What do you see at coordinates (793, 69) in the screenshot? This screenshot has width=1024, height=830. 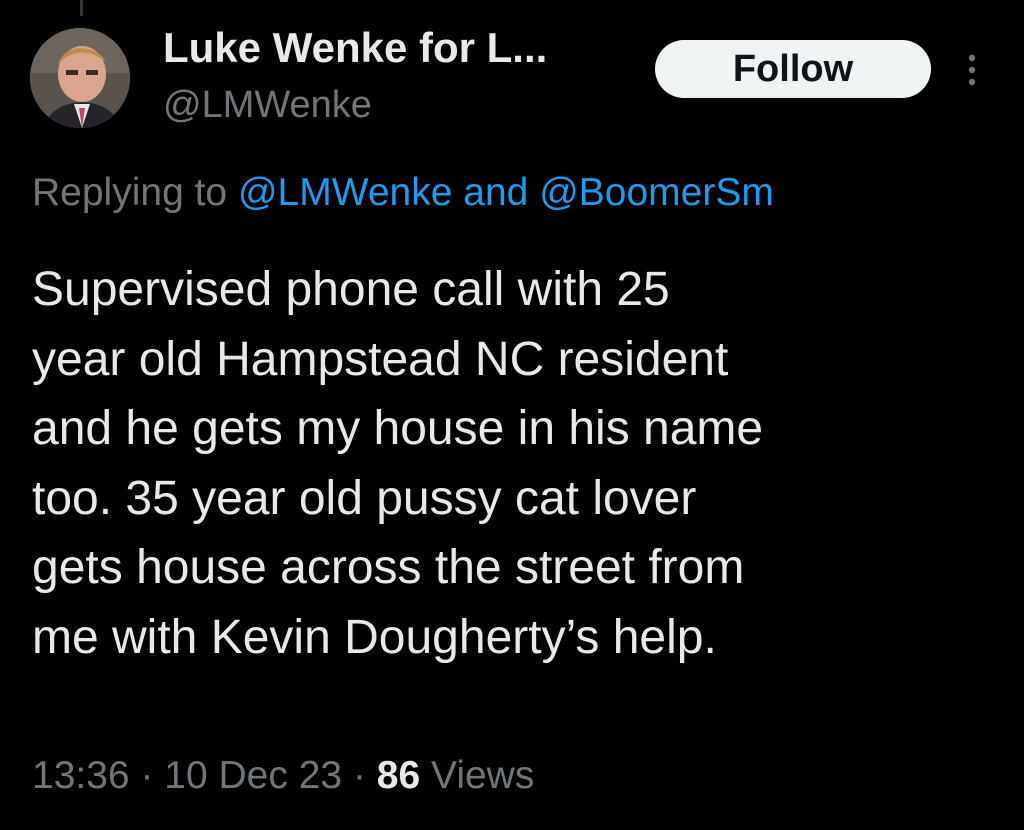 I see `follow-button: Follow` at bounding box center [793, 69].